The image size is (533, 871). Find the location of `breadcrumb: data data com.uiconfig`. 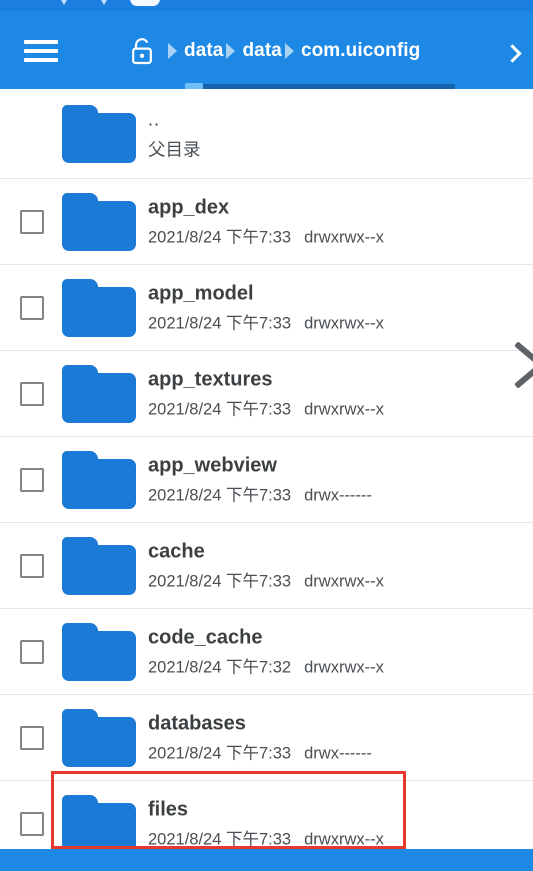

breadcrumb: data data com.uiconfig is located at coordinates (292, 51).